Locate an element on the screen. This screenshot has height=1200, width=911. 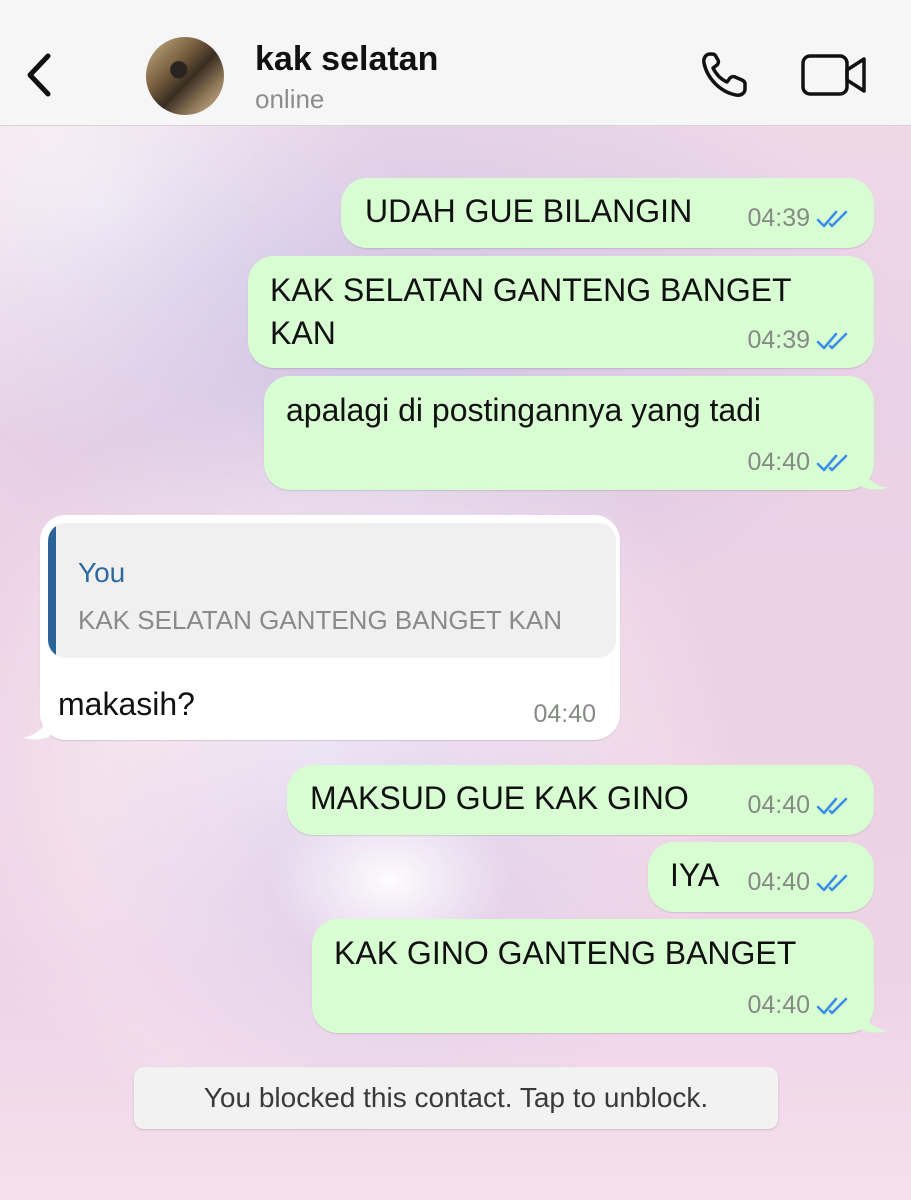
message-text: KAK SELATAN GANTENG BANGET is located at coordinates (531, 290).